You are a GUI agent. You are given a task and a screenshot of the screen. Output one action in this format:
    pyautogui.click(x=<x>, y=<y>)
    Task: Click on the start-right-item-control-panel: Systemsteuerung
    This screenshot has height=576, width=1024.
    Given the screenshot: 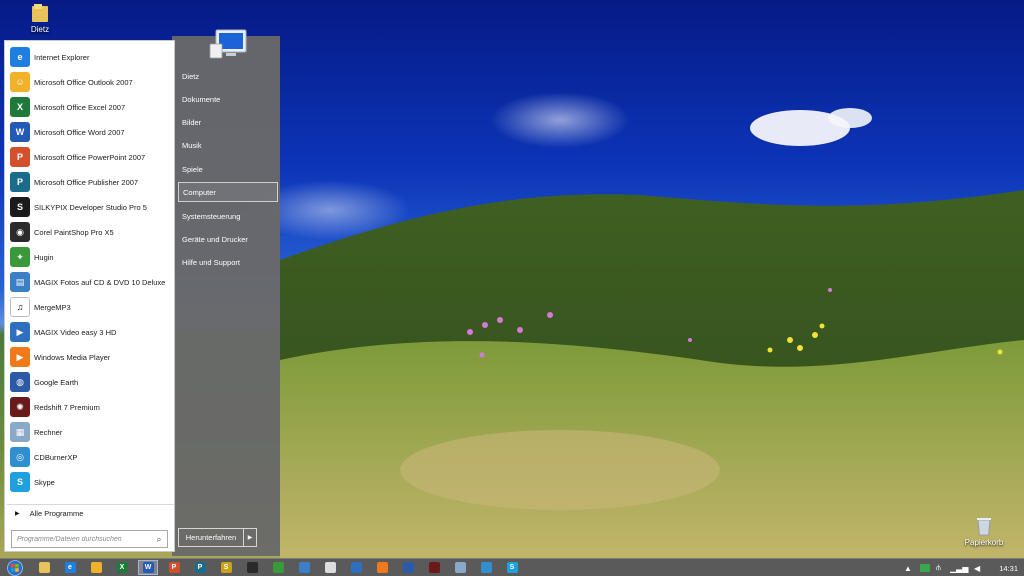 What is the action you would take?
    pyautogui.click(x=228, y=216)
    